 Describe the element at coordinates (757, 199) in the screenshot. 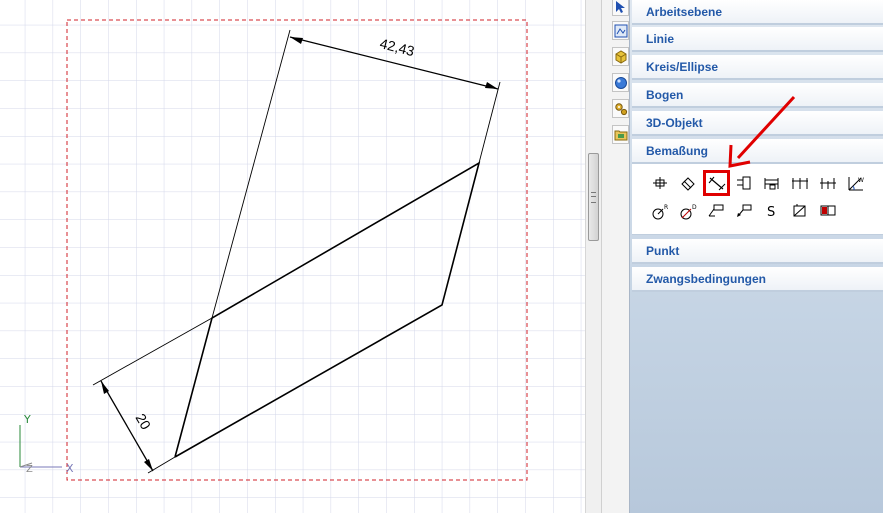

I see `bemassung-tools: W R D S` at that location.